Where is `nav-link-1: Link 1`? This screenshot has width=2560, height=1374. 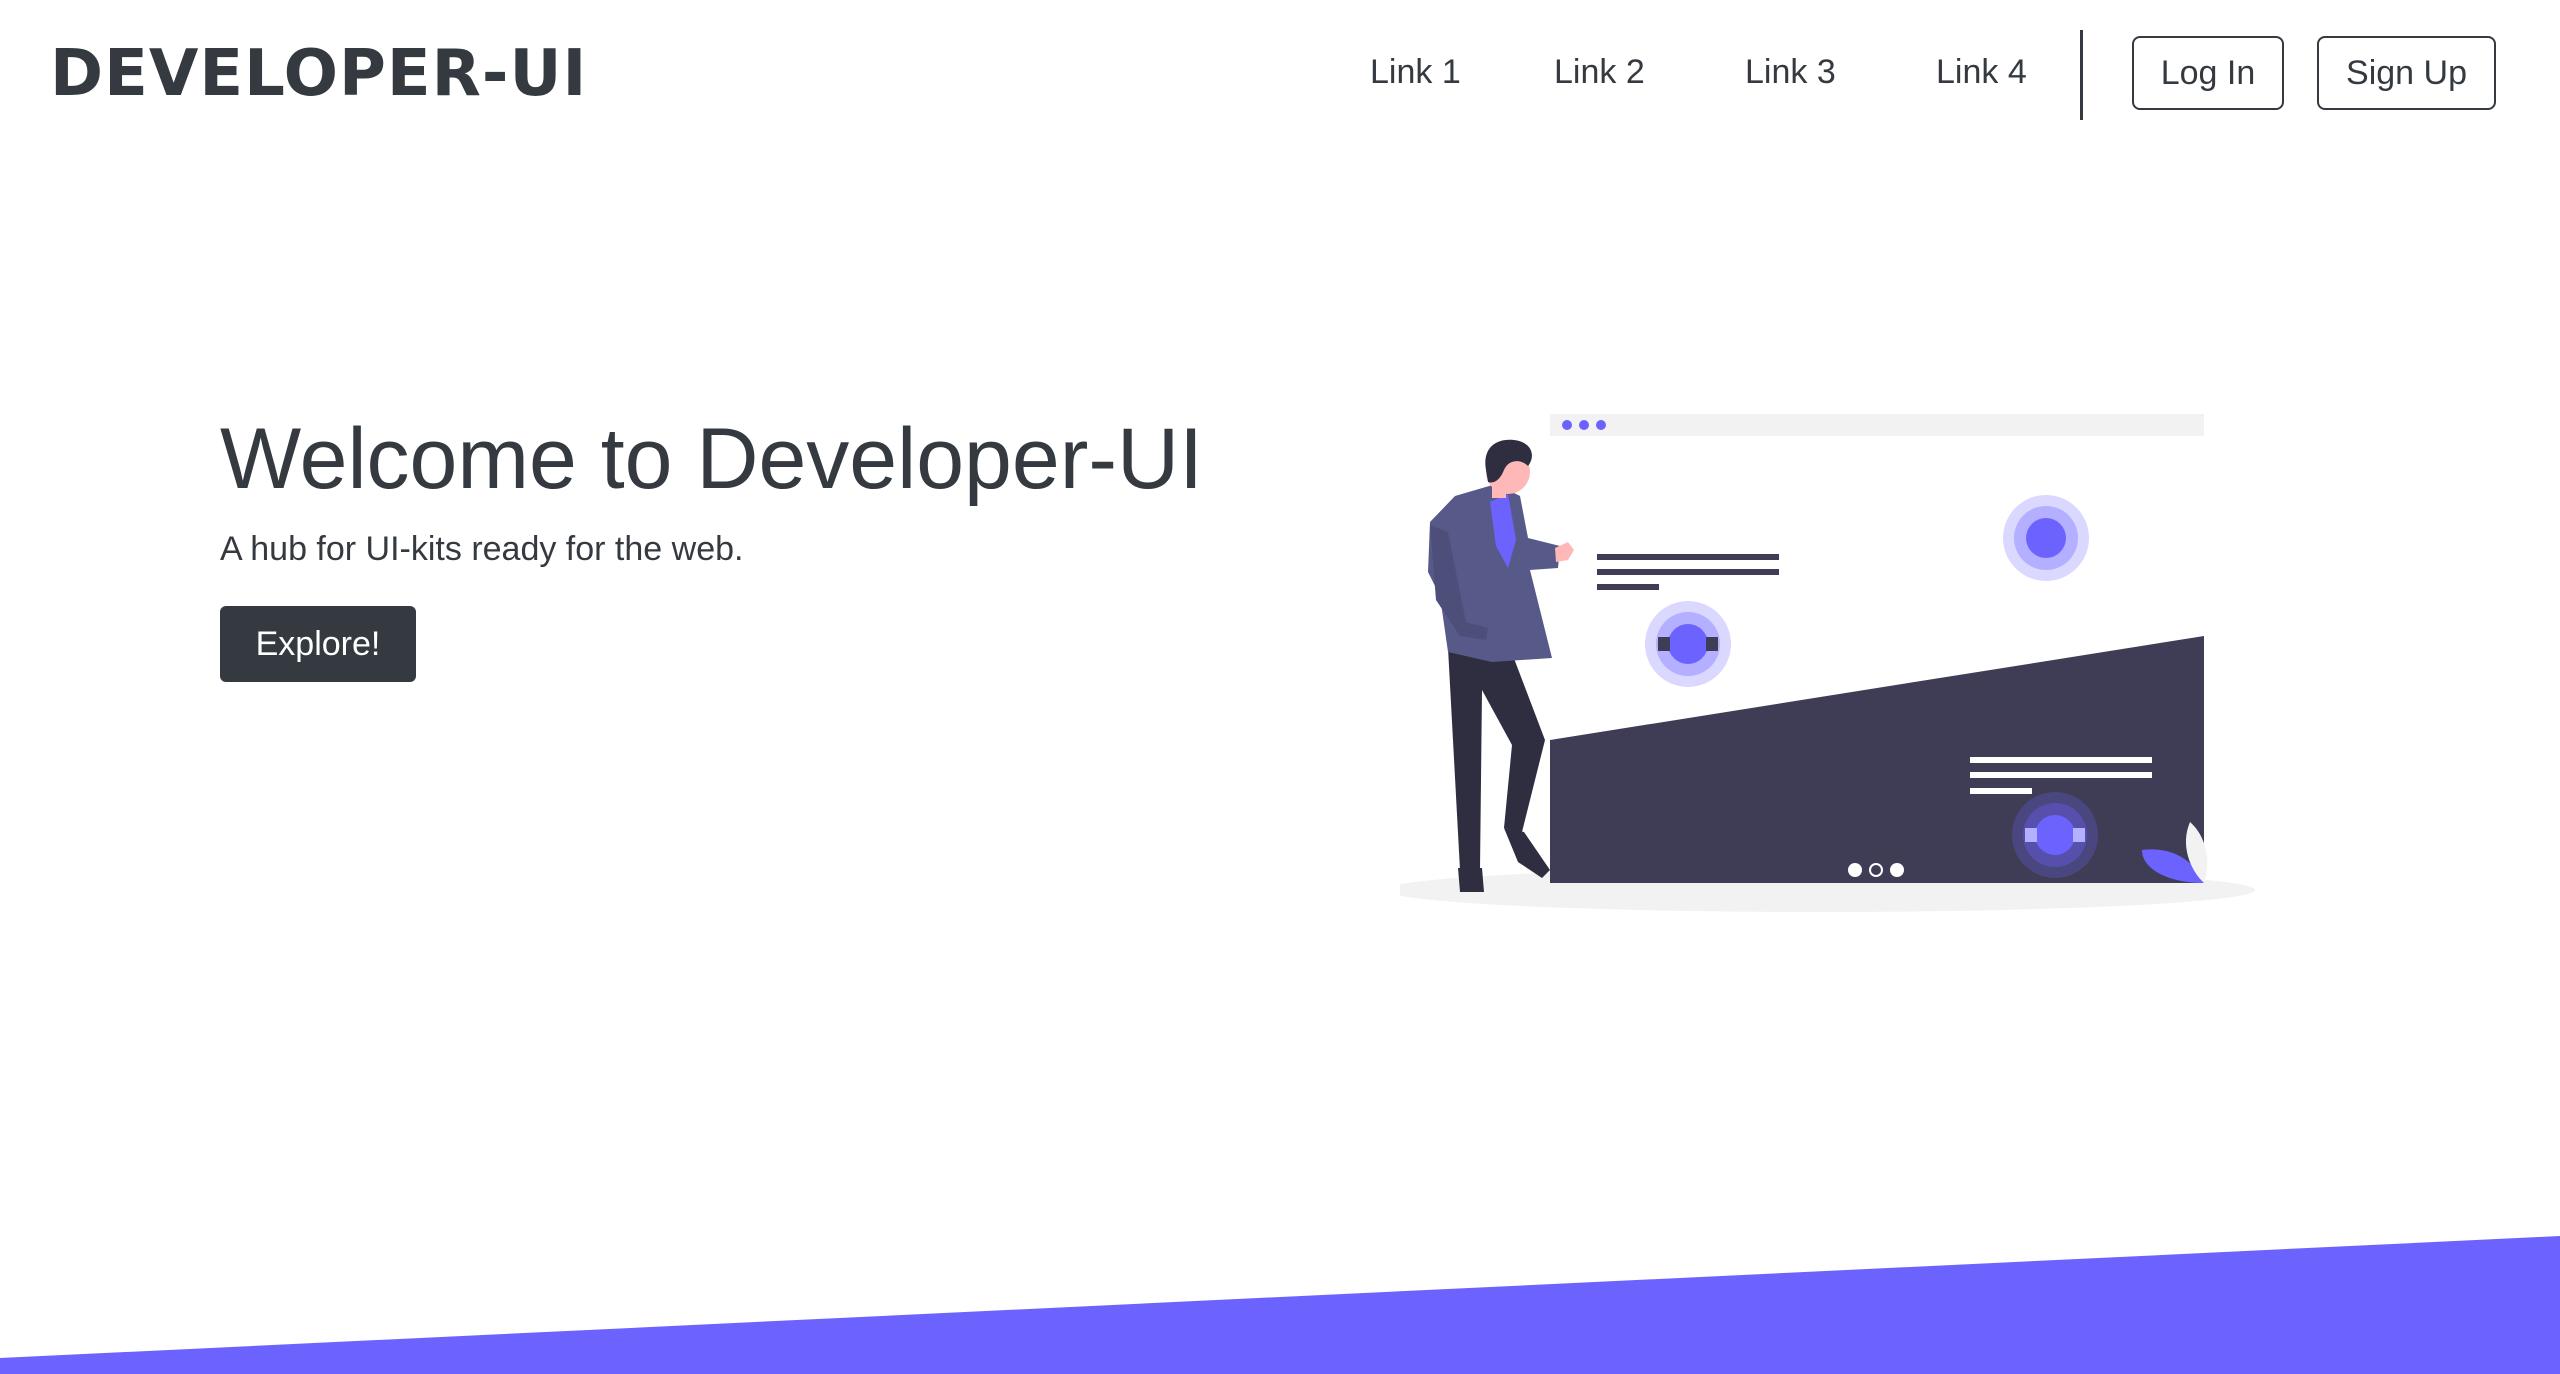
nav-link-1: Link 1 is located at coordinates (1415, 72).